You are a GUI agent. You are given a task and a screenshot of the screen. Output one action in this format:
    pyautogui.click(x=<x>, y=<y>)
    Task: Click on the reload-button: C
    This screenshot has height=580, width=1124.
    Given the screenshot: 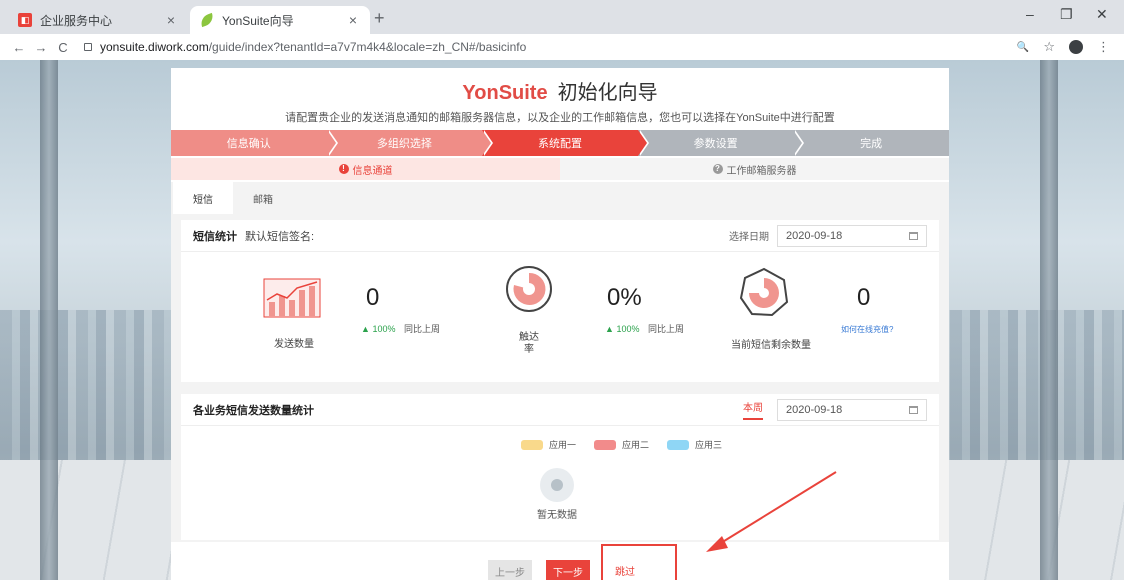 What is the action you would take?
    pyautogui.click(x=63, y=47)
    